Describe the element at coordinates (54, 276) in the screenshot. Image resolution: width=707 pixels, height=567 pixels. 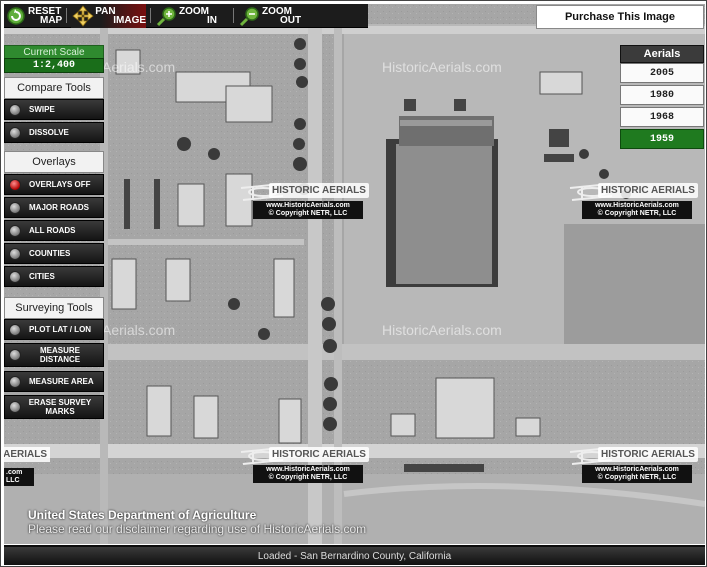
I see `cities-button: CITIES` at that location.